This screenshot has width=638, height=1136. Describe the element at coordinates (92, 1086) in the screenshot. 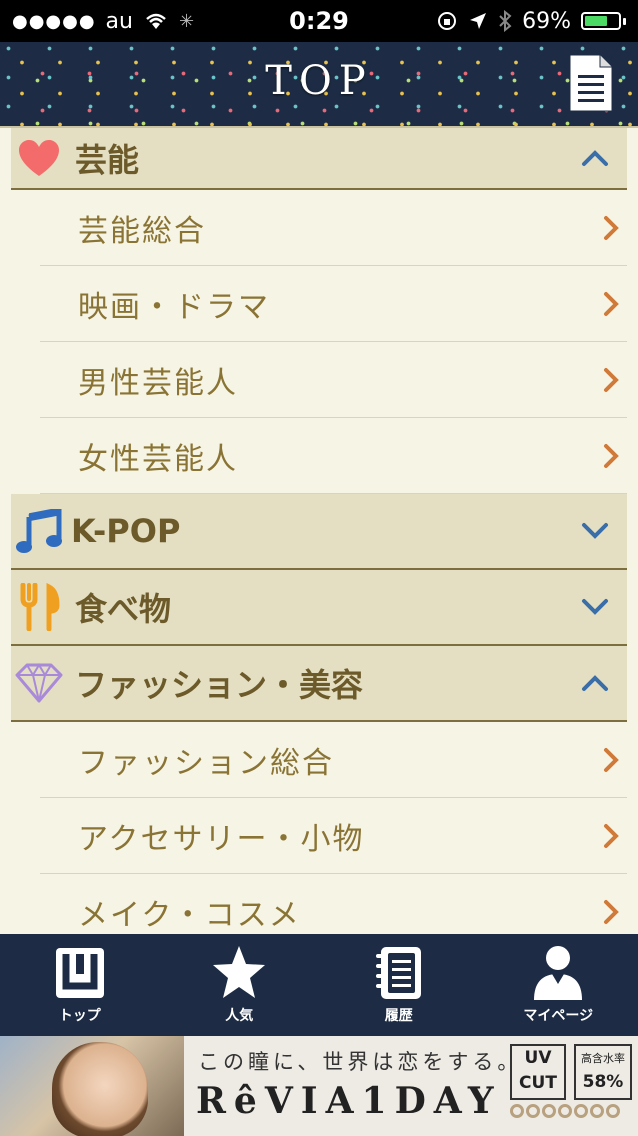

I see `ad-model-photo` at that location.